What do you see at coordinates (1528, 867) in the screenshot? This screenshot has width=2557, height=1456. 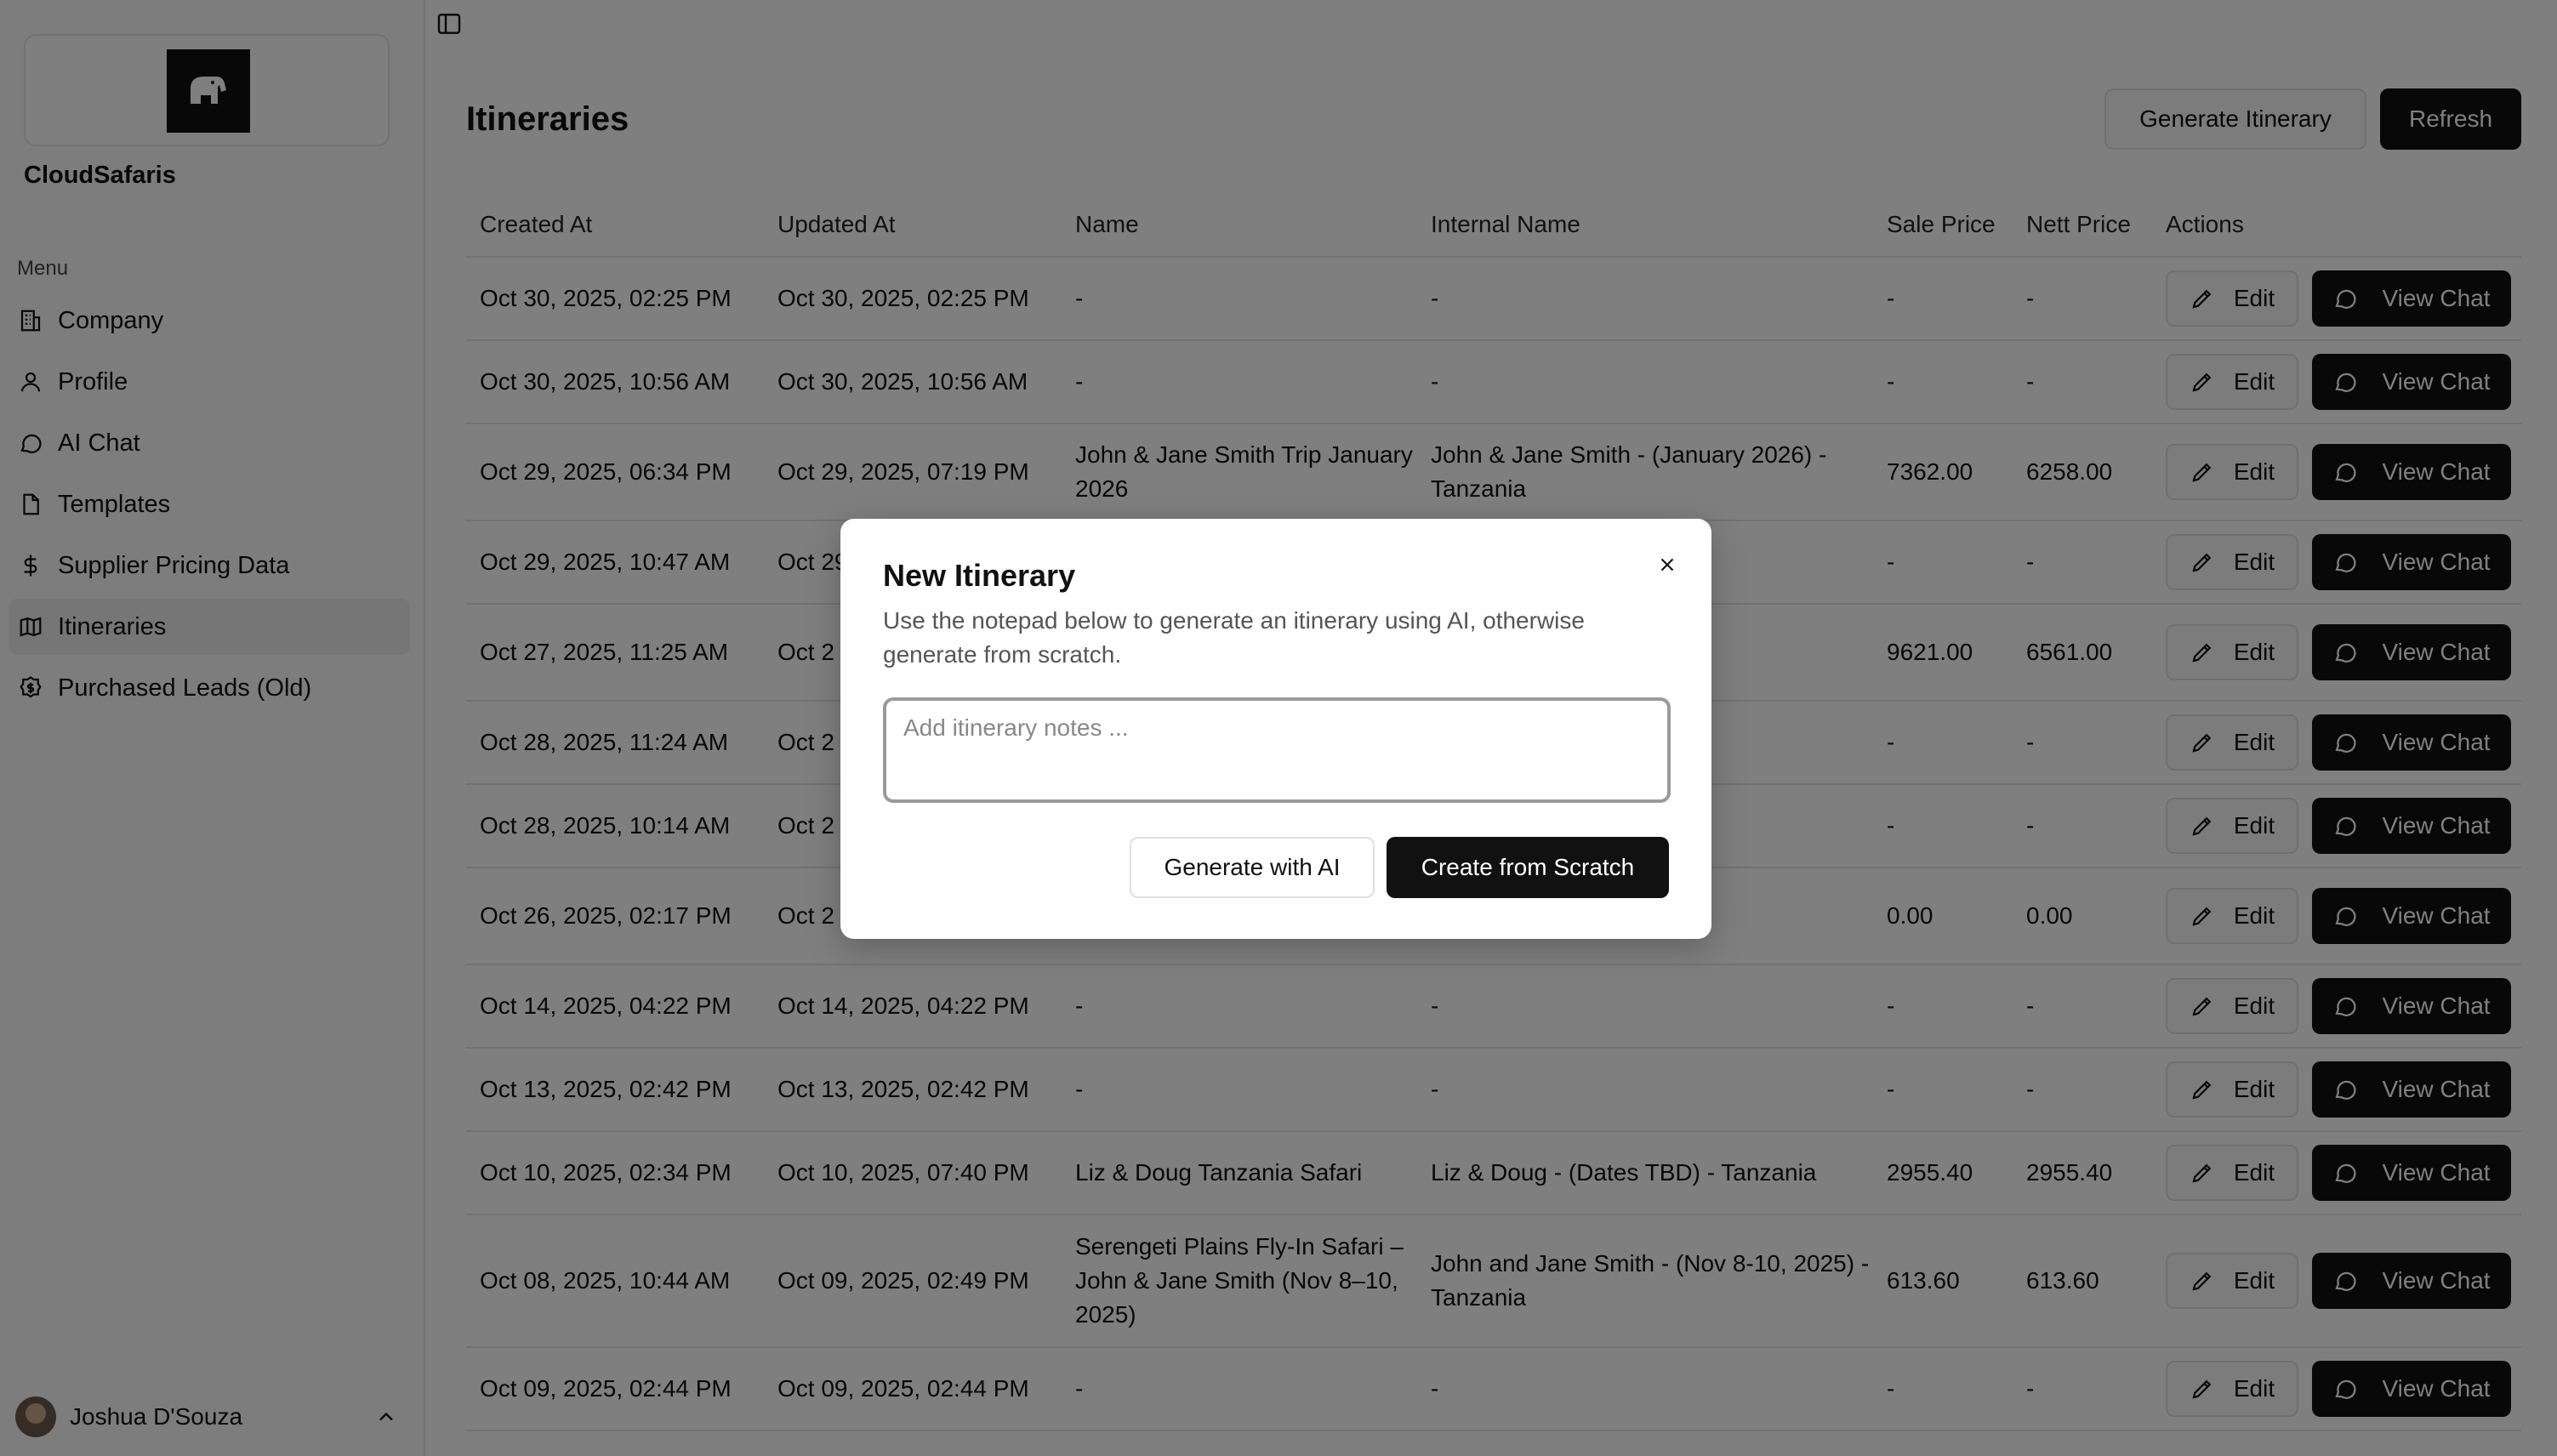 I see `create-from-scratch-button: Create from Scratch` at bounding box center [1528, 867].